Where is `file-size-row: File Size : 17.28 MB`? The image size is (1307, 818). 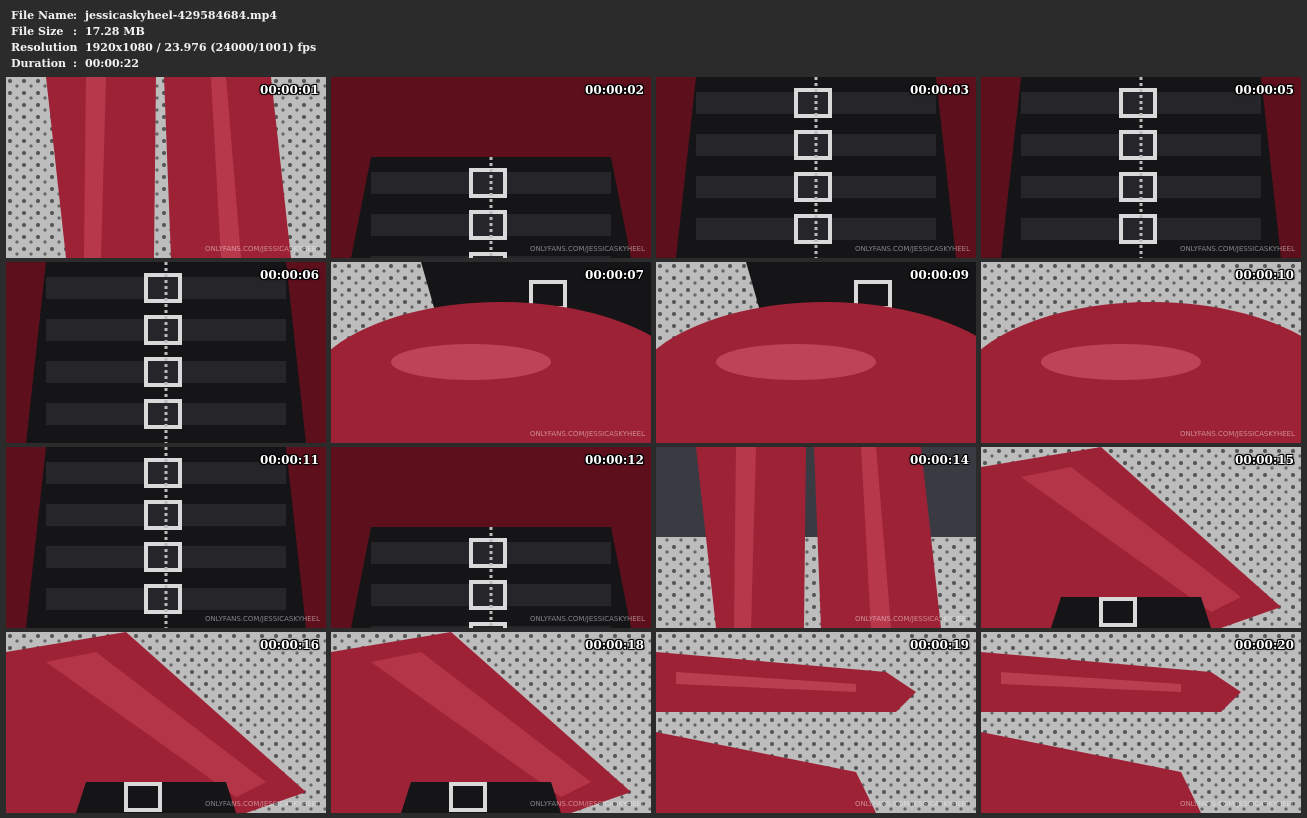 file-size-row: File Size : 17.28 MB is located at coordinates (163, 32).